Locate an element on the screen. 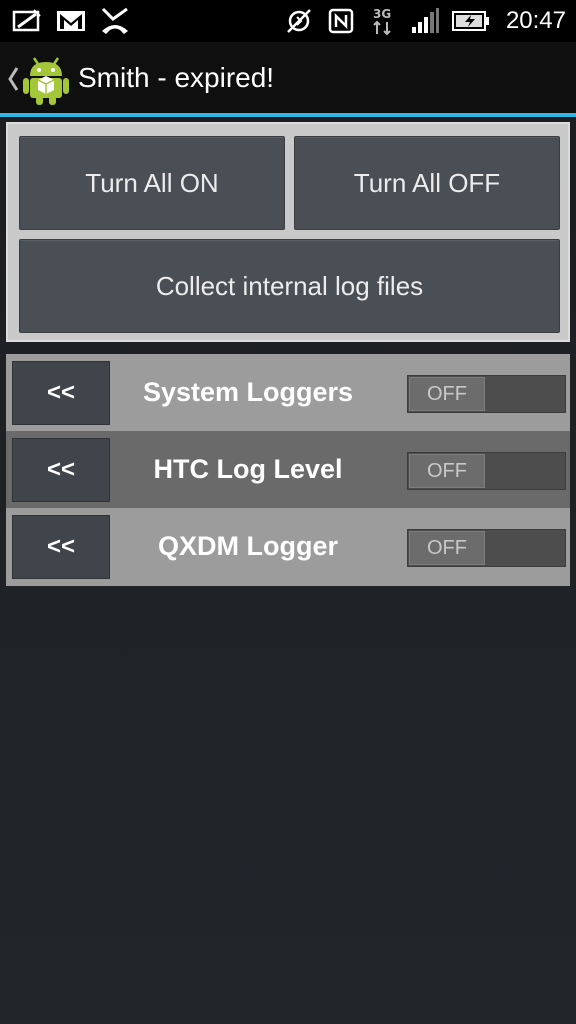 The width and height of the screenshot is (576, 1024). gmail-icon is located at coordinates (71, 21).